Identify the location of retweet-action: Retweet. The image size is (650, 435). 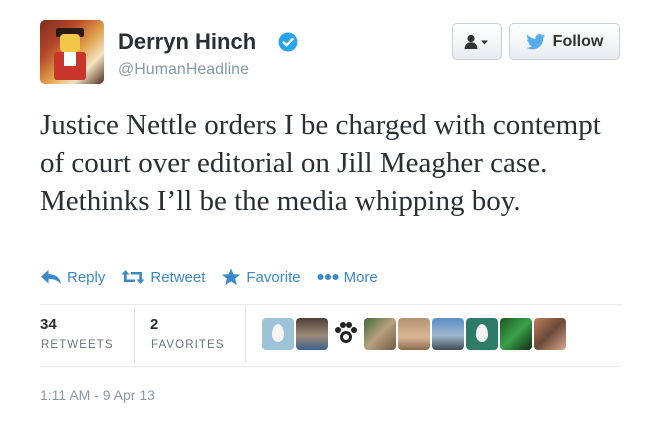
(163, 277).